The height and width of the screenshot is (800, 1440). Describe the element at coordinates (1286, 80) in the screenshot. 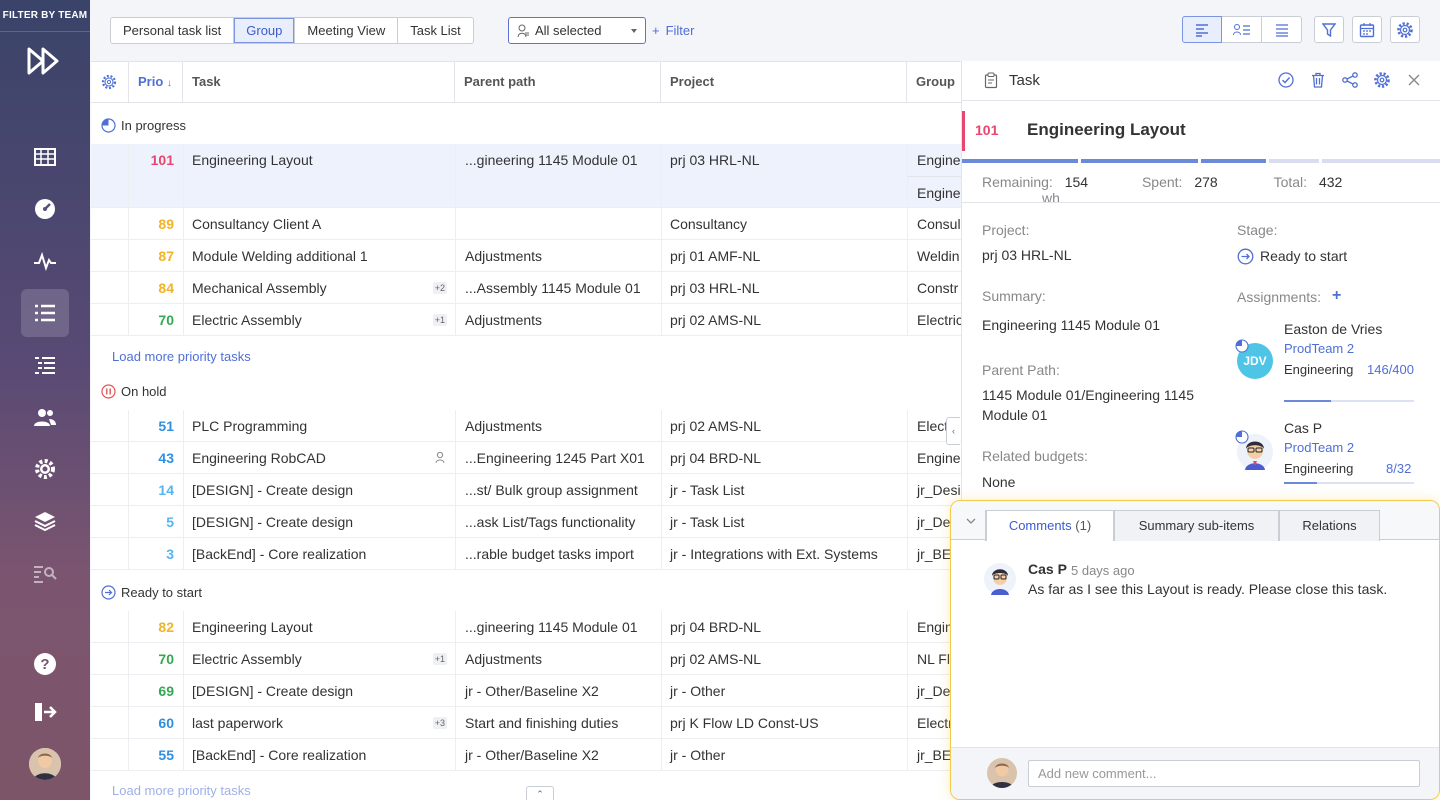

I see `check-circle-icon` at that location.